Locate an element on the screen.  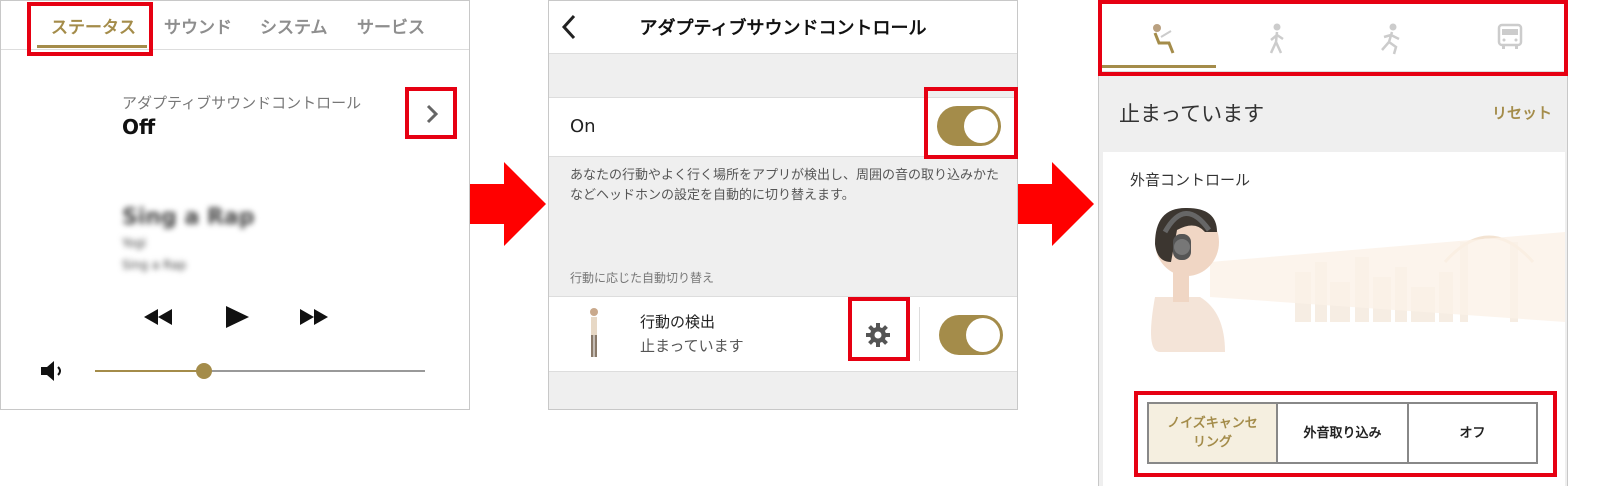
song-album: Sing a Rap is located at coordinates (154, 265).